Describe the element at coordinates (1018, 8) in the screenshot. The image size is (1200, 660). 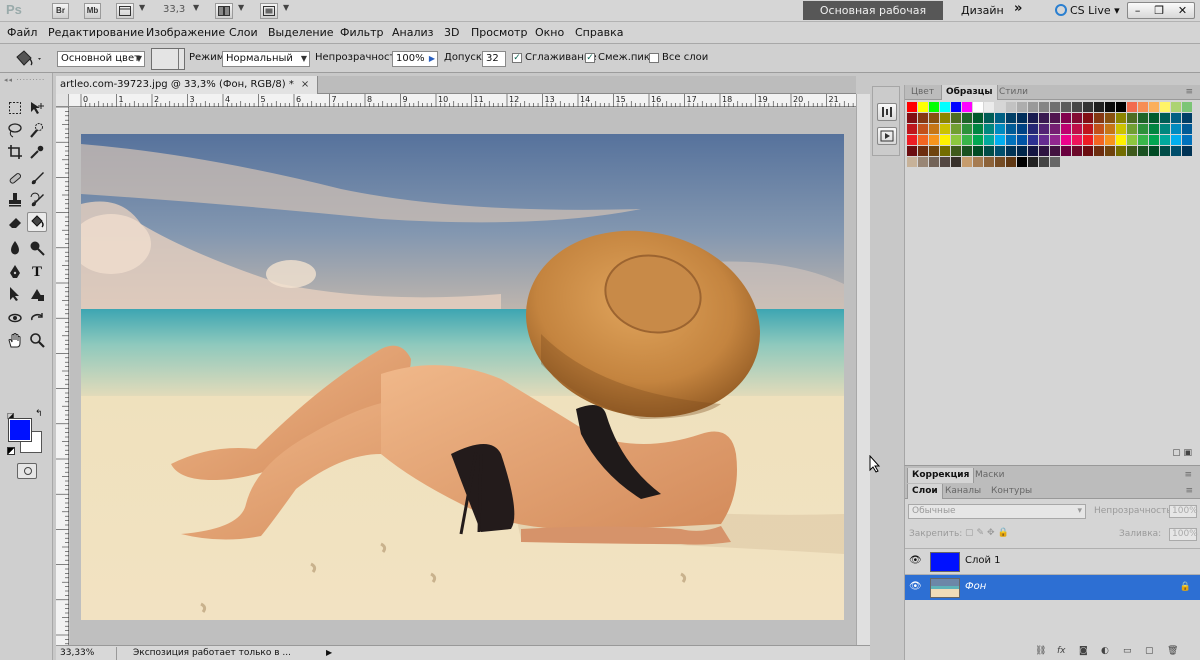
I see `workspace-more-button: »` at that location.